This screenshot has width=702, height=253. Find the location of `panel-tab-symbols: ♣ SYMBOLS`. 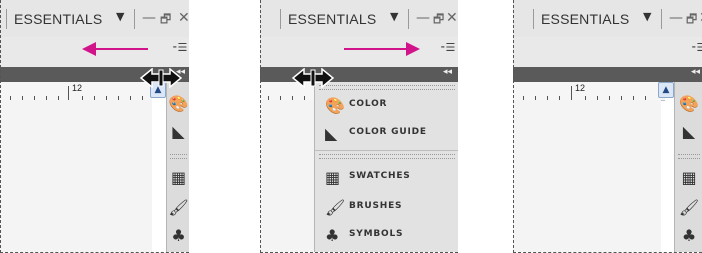

panel-tab-symbols: ♣ SYMBOLS is located at coordinates (386, 235).